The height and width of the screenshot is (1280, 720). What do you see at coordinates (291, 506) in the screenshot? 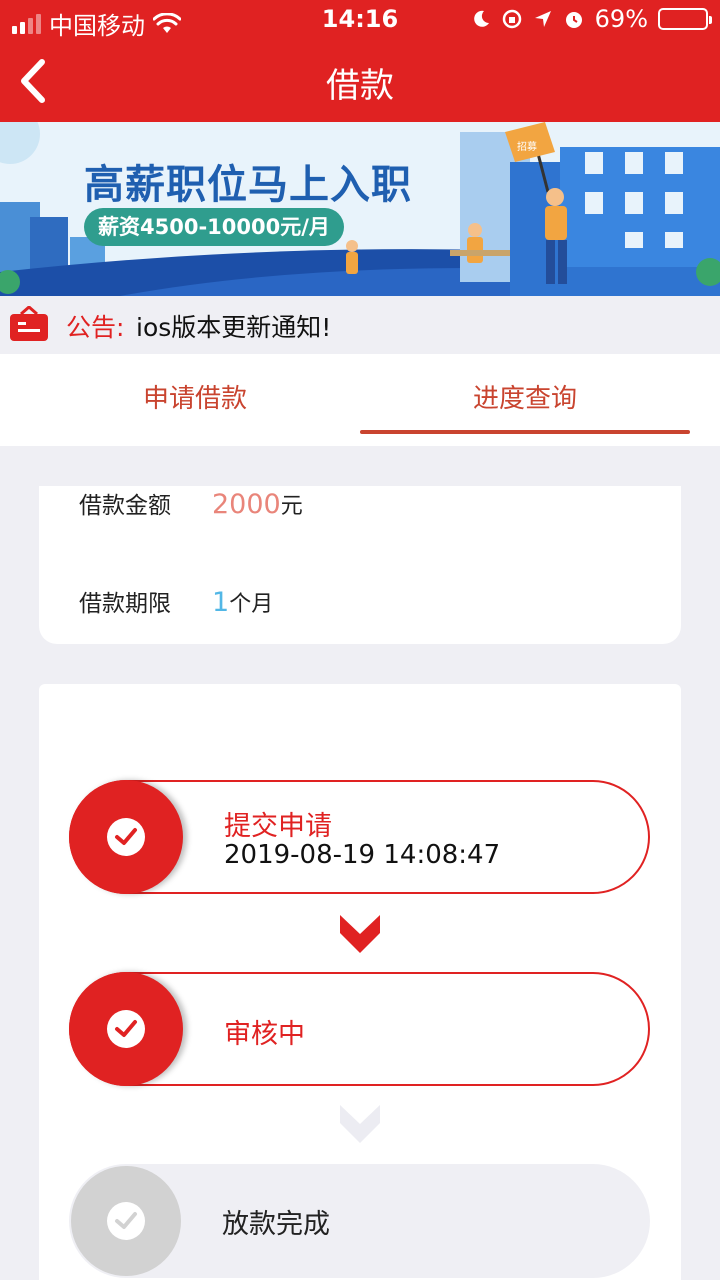
I see `loan-amount-unit: 元` at bounding box center [291, 506].